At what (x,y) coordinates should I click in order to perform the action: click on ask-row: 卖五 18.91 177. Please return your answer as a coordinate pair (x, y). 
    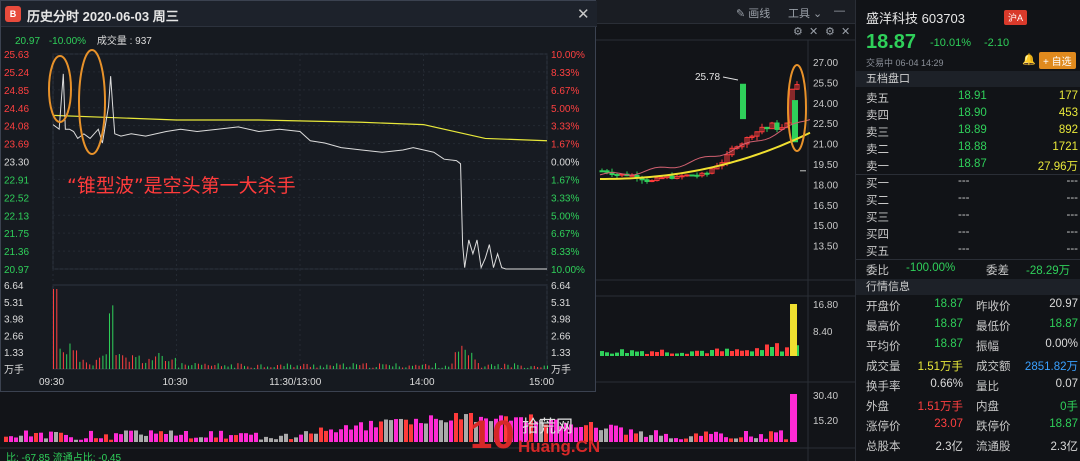
    Looking at the image, I should click on (972, 98).